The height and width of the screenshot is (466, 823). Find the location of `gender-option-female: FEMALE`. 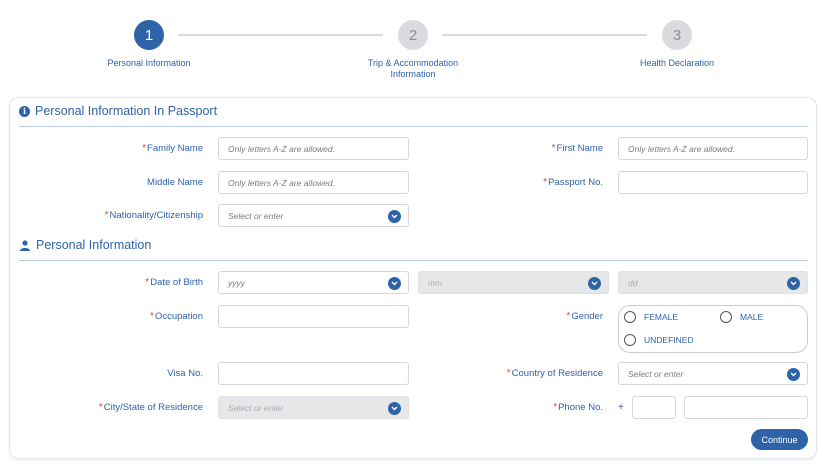

gender-option-female: FEMALE is located at coordinates (651, 317).